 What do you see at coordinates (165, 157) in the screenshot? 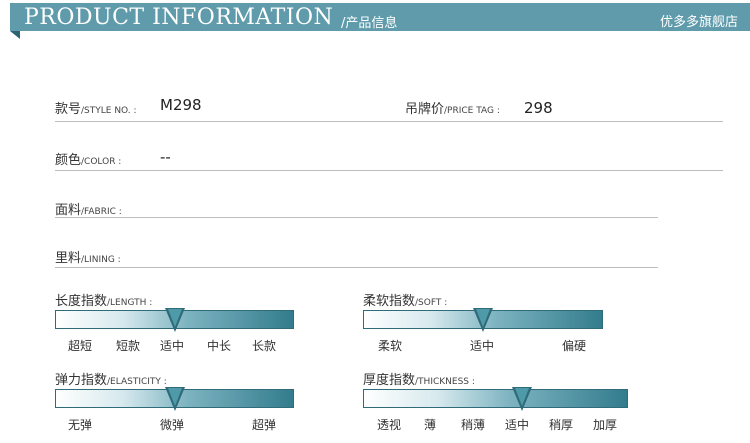
I see `color-value: --` at bounding box center [165, 157].